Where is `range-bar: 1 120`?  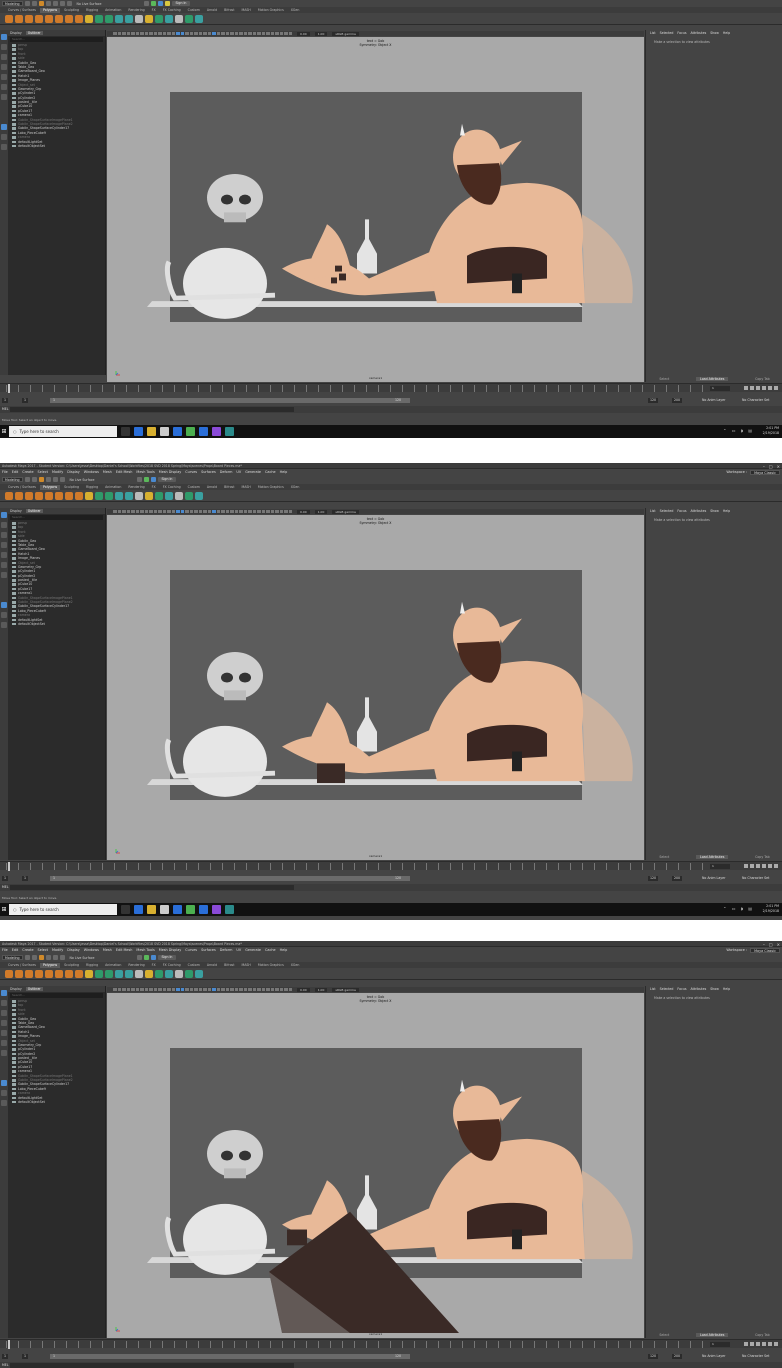 range-bar: 1 120 is located at coordinates (230, 400).